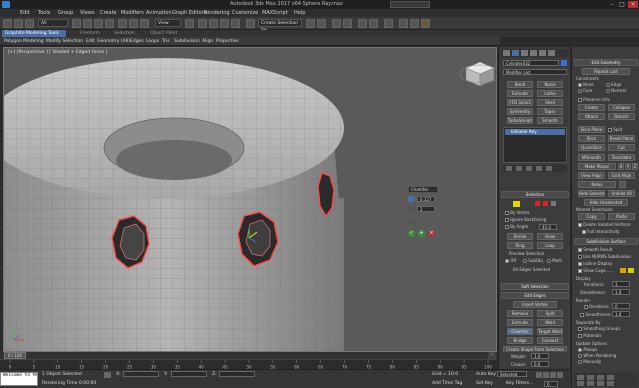 The image size is (639, 388). Describe the element at coordinates (245, 13) in the screenshot. I see `menu-customize: Customize` at that location.